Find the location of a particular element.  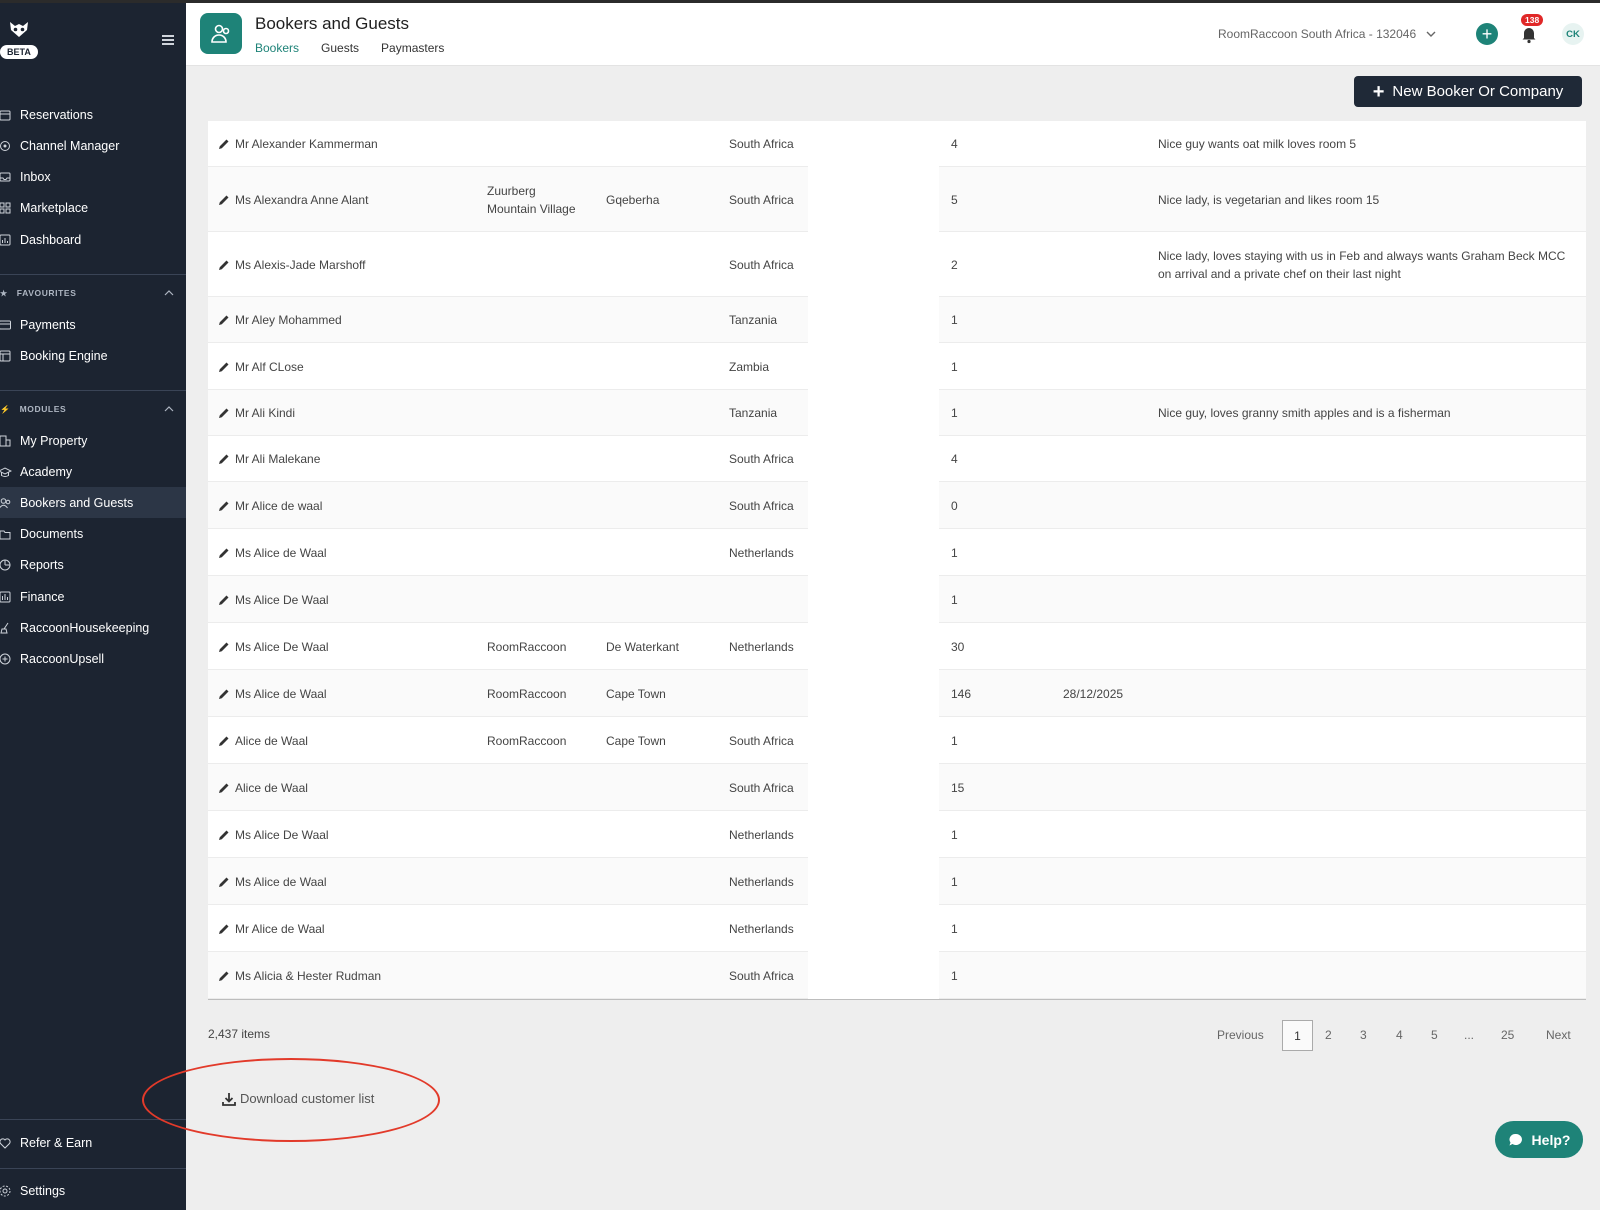

pagination-next: Next is located at coordinates (1558, 1035).